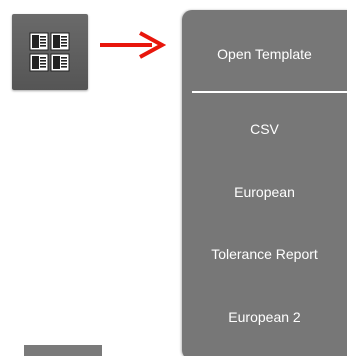 The image size is (347, 356). Describe the element at coordinates (63, 350) in the screenshot. I see `partial-button` at that location.